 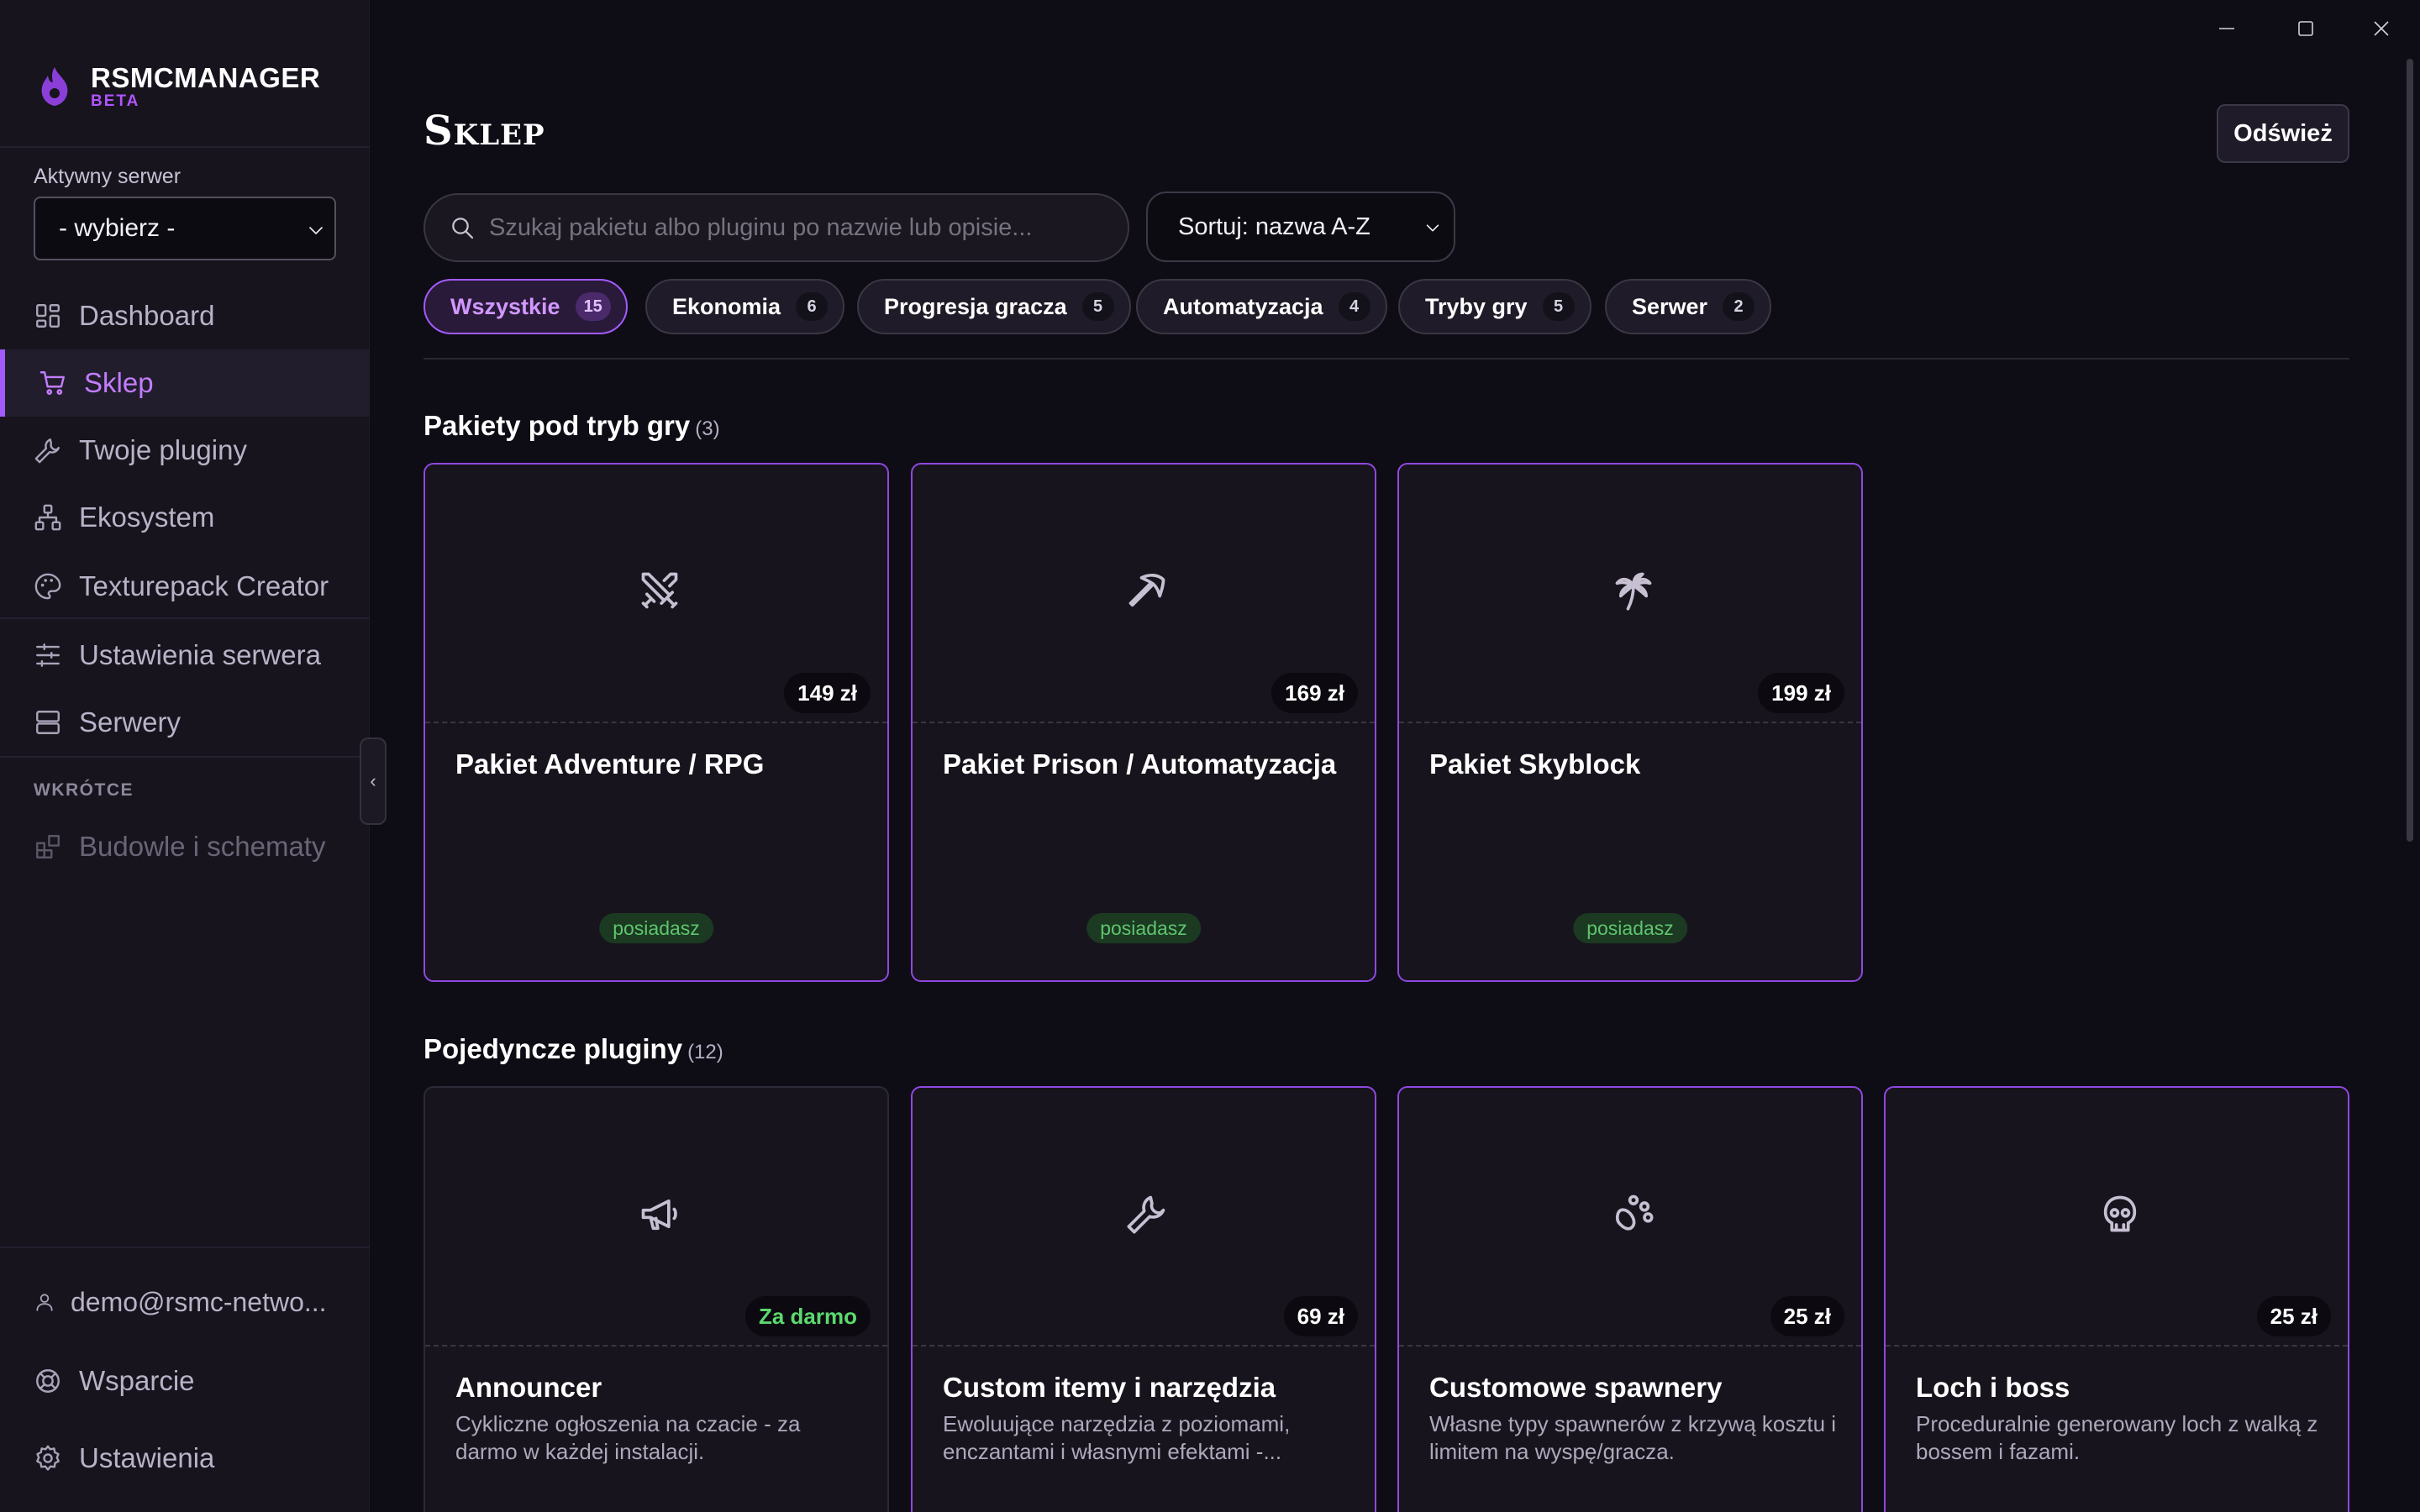 What do you see at coordinates (975, 306) in the screenshot?
I see `chip-label: Progresja gracza` at bounding box center [975, 306].